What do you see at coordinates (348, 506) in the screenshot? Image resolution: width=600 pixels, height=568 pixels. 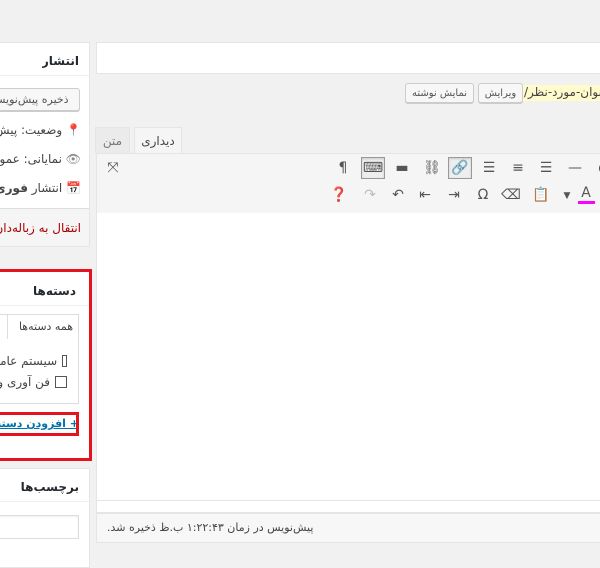 I see `editor-resize-area` at bounding box center [348, 506].